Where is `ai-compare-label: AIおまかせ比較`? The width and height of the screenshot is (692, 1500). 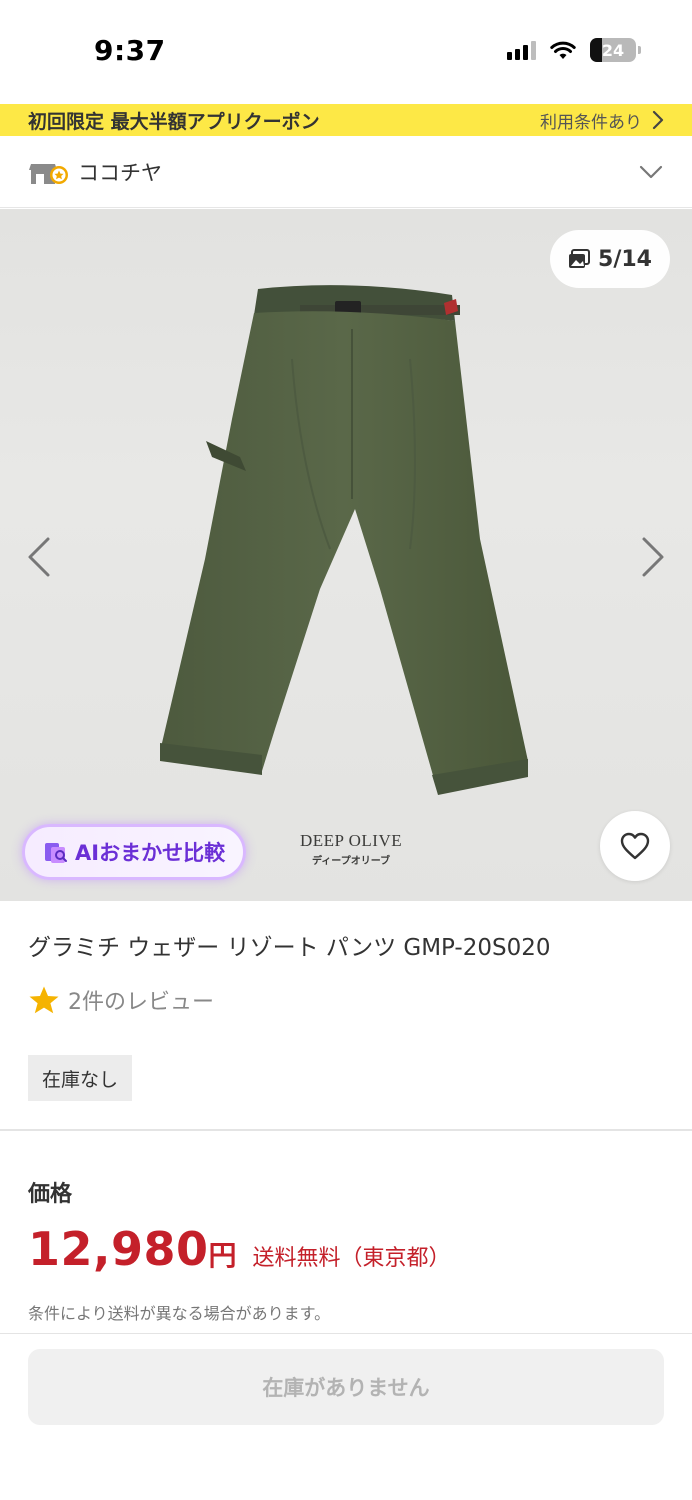
ai-compare-label: AIおまかせ比較 is located at coordinates (150, 853).